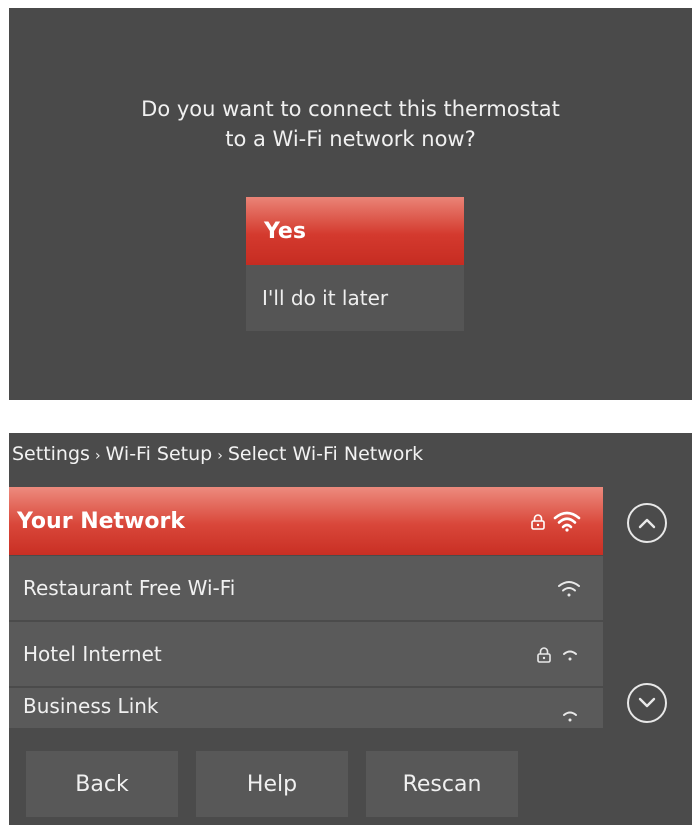 This screenshot has height=825, width=692. I want to click on do-it-later-button: I'll do it later, so click(355, 298).